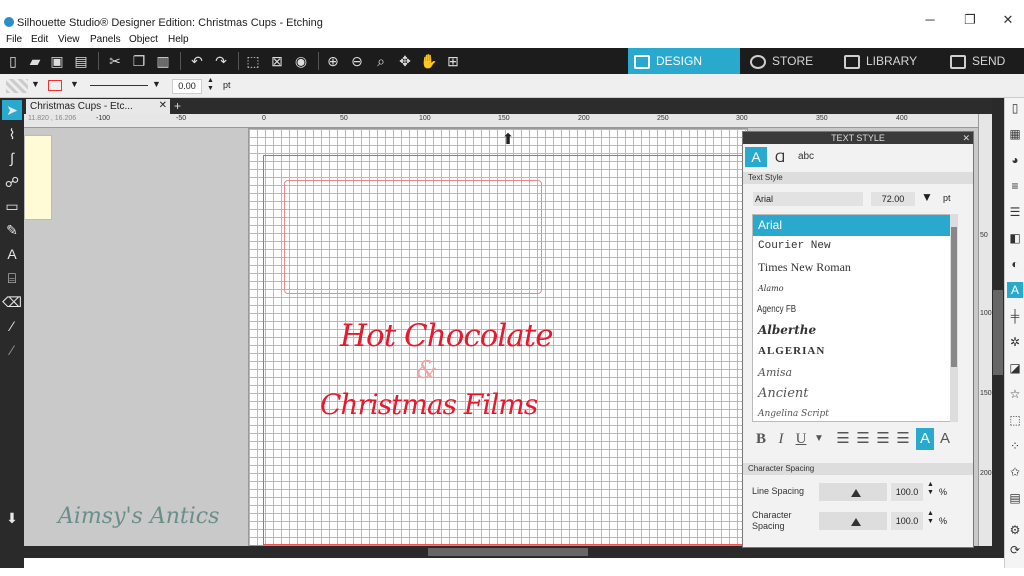 The image size is (1024, 576). What do you see at coordinates (984, 61) in the screenshot?
I see `tab-send: SEND` at bounding box center [984, 61].